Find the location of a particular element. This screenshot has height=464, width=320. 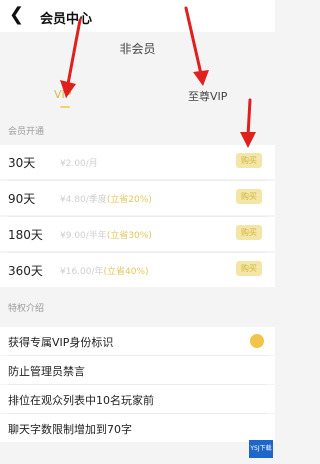

arrow-to-vip-tab is located at coordinates (74, 52).